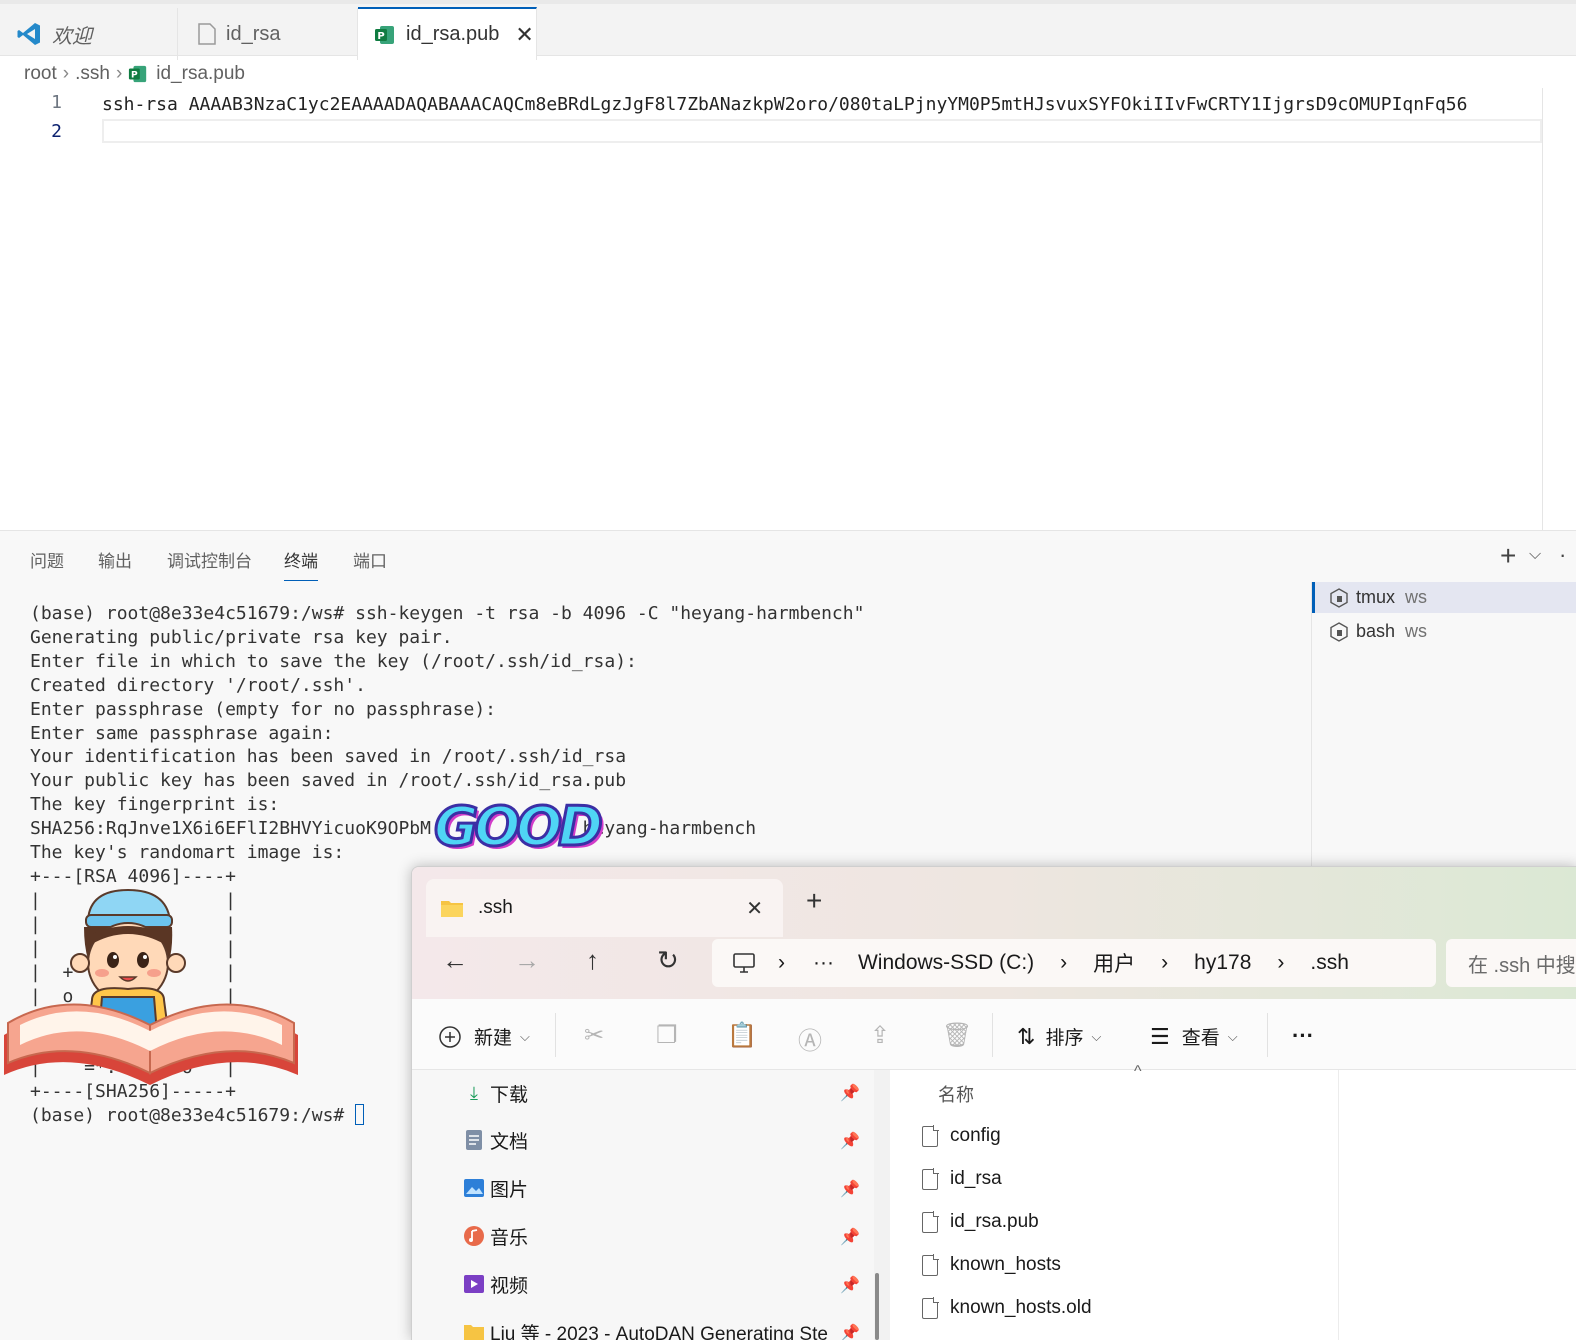  I want to click on music-icon, so click(474, 1236).